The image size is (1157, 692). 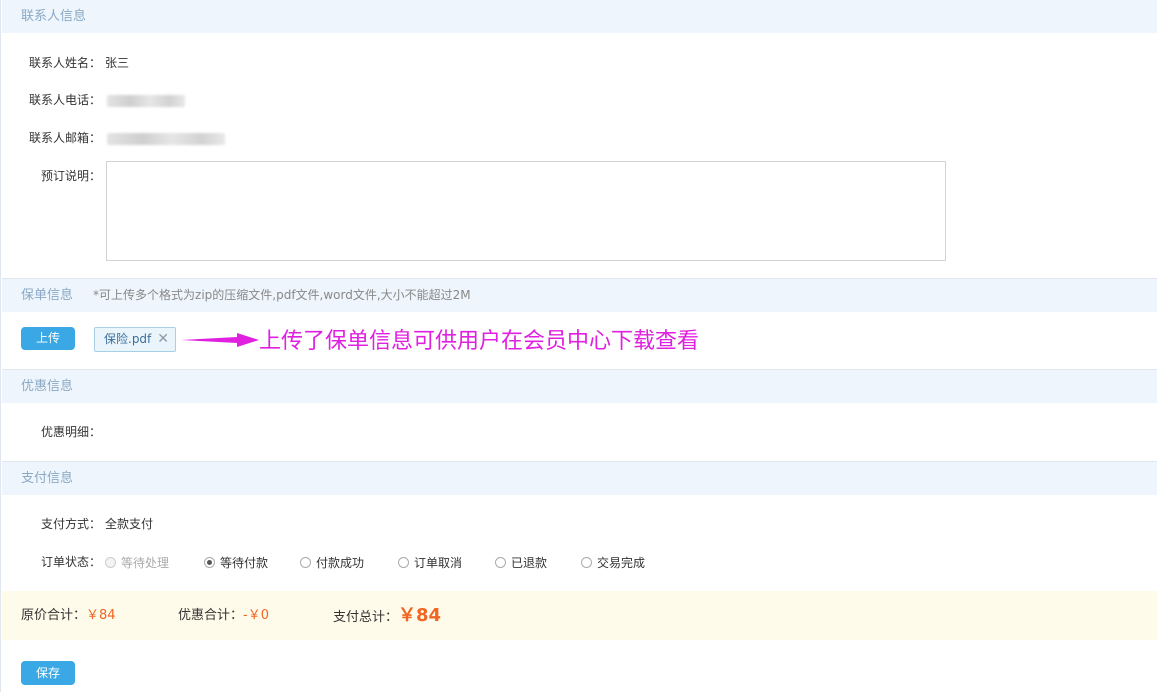 What do you see at coordinates (47, 386) in the screenshot?
I see `discount-section-title: 优惠信息` at bounding box center [47, 386].